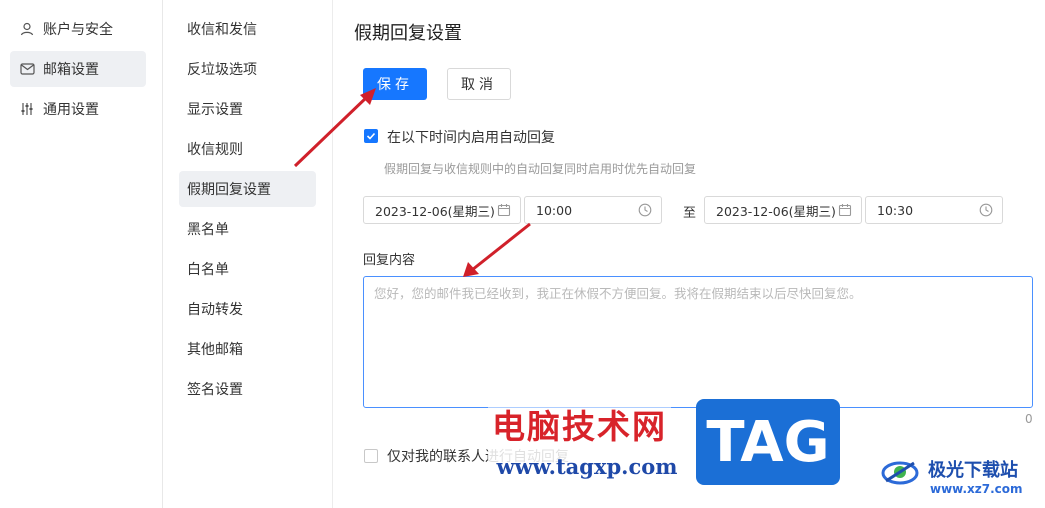 The width and height of the screenshot is (1045, 508). Describe the element at coordinates (776, 211) in the screenshot. I see `end-date-value: 2023-12-06(星期三)` at that location.